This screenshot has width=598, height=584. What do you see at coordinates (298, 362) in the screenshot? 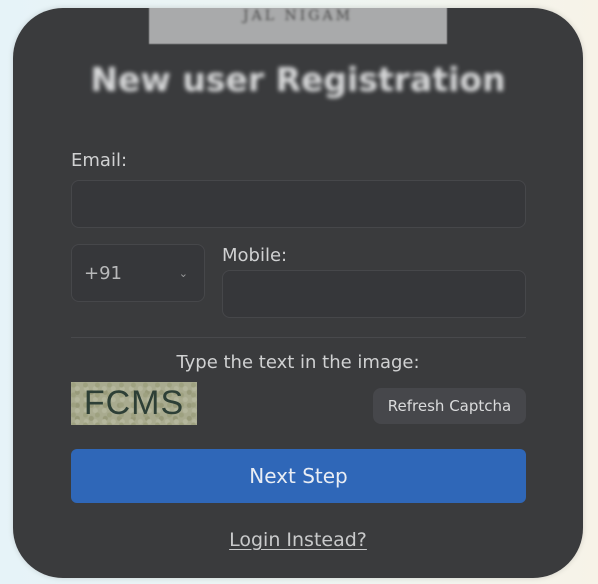
I see `captcha-label: Type the text in the image:` at bounding box center [298, 362].